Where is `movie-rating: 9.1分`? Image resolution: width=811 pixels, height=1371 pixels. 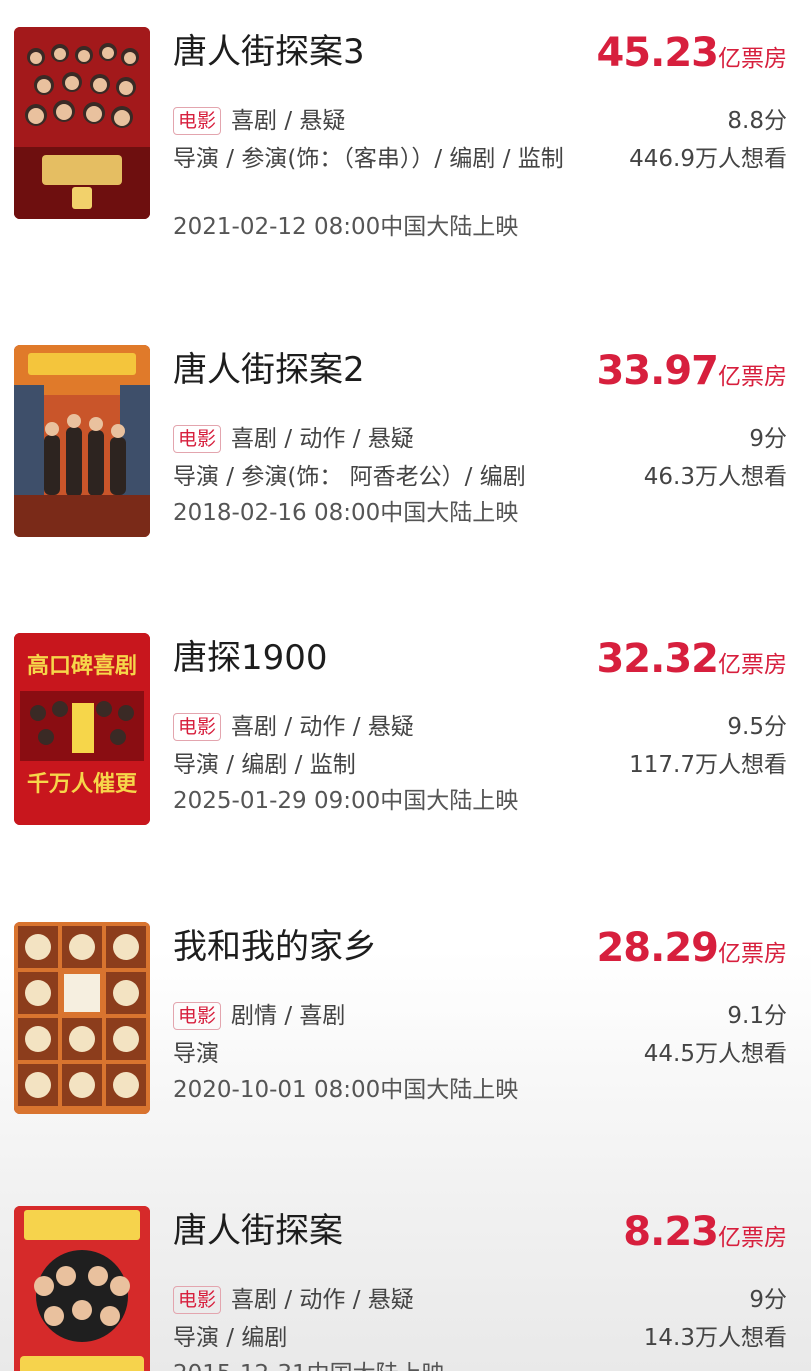
movie-rating: 9.1分 is located at coordinates (757, 1016).